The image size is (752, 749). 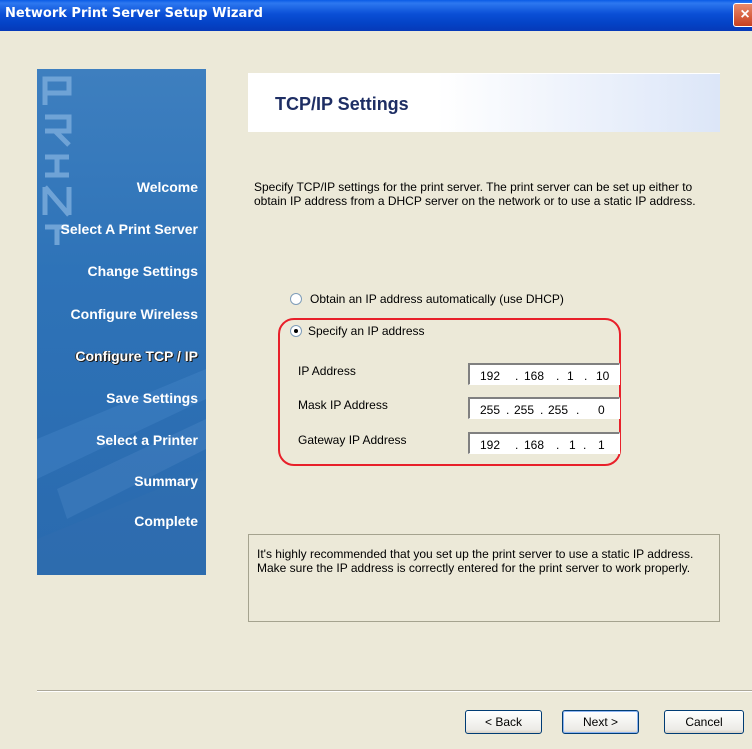 I want to click on close-button: ×, so click(x=742, y=15).